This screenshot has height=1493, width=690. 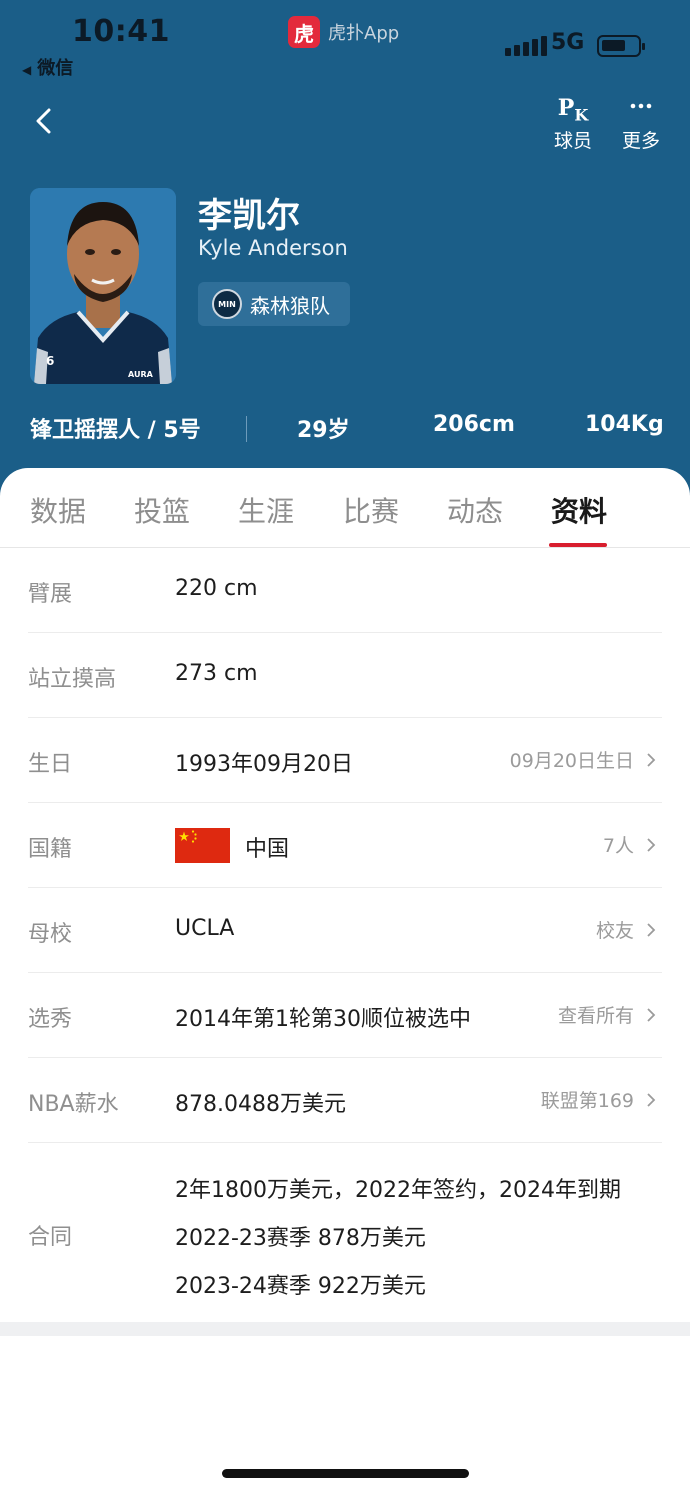 I want to click on nationality-link: 7人, so click(x=629, y=844).